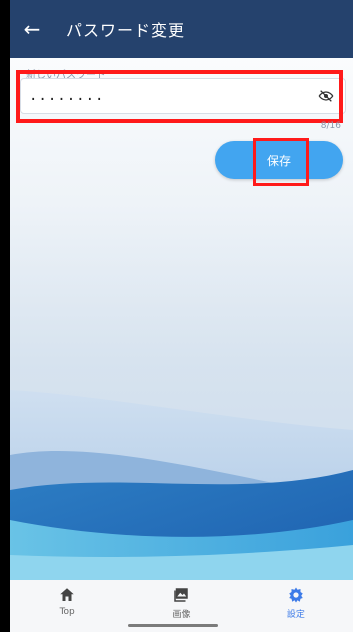  I want to click on eye-off-icon, so click(326, 96).